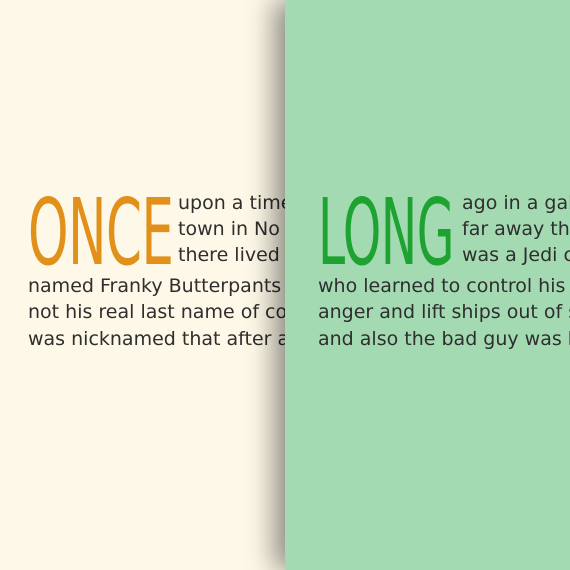 The height and width of the screenshot is (570, 570). What do you see at coordinates (229, 229) in the screenshot?
I see `paragraph-line: town in No` at bounding box center [229, 229].